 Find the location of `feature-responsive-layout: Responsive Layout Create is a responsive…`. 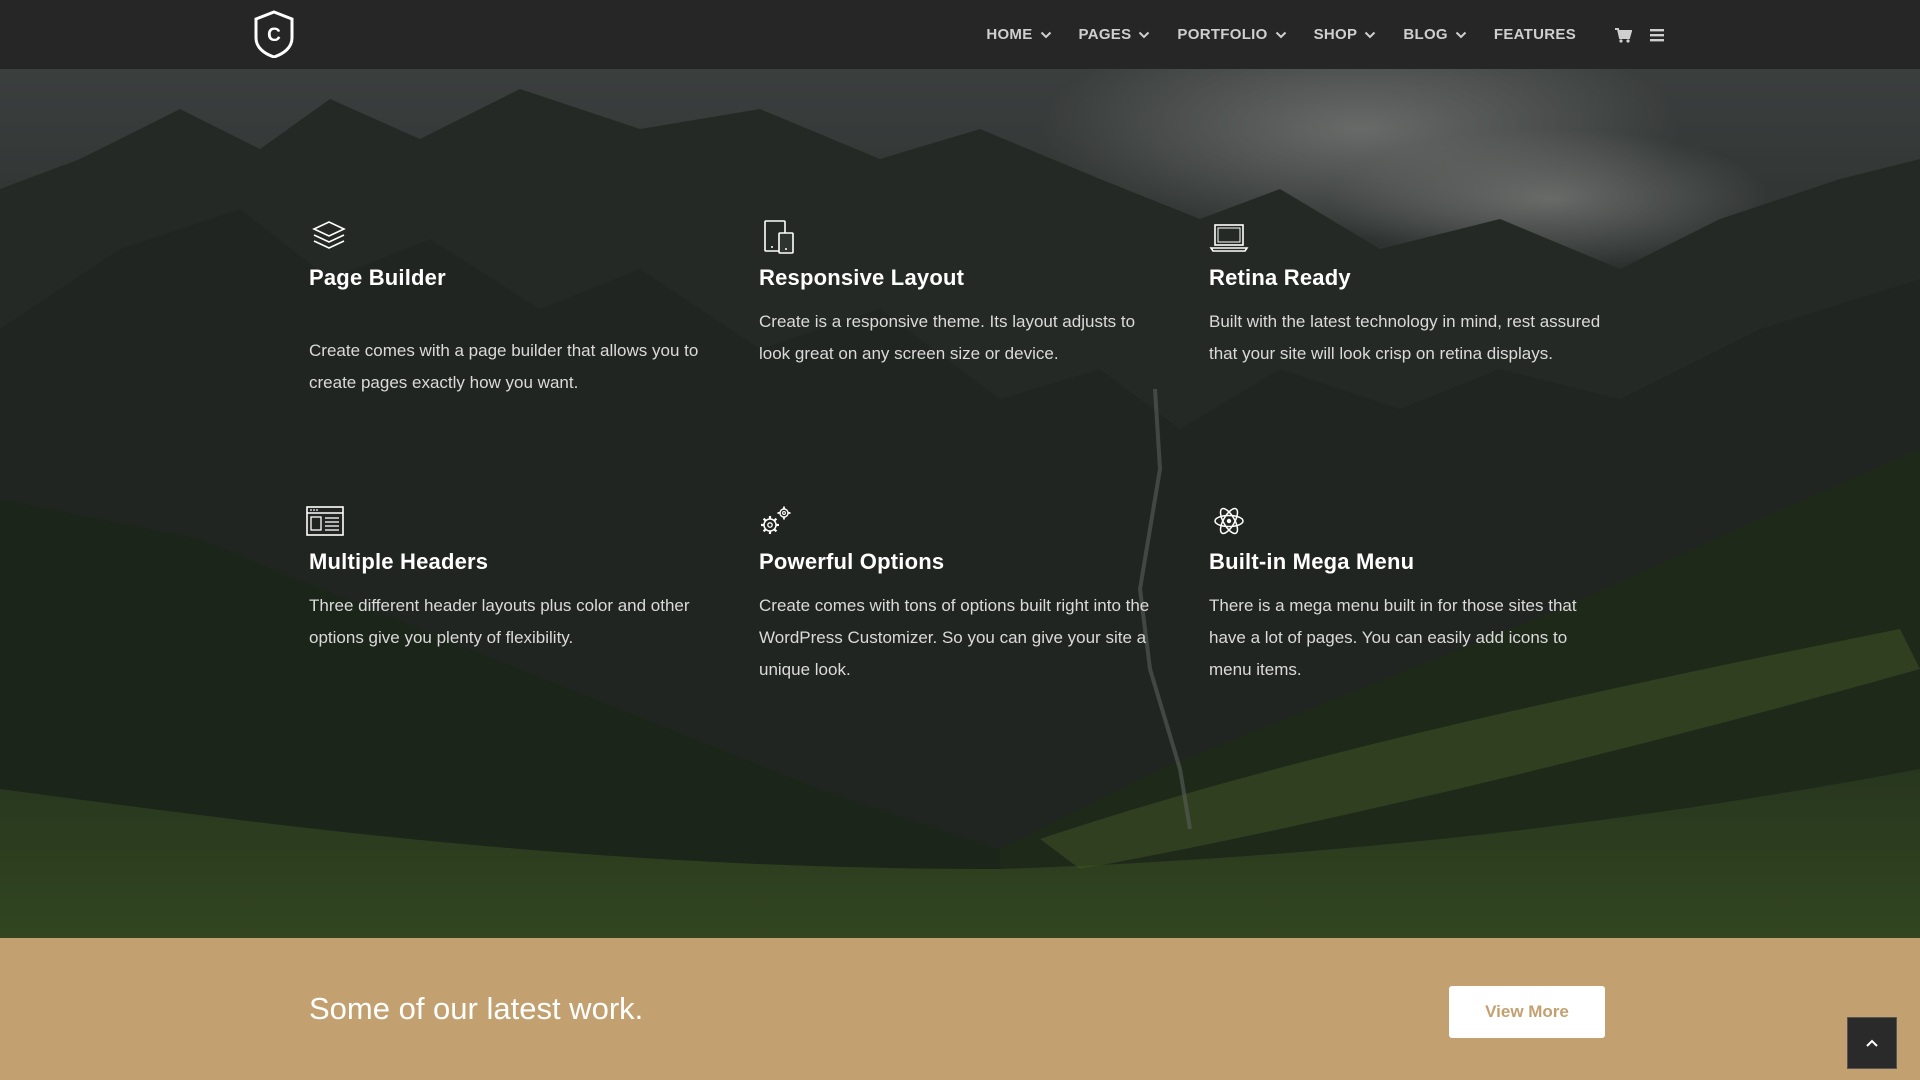

feature-responsive-layout: Responsive Layout Create is a responsive… is located at coordinates (959, 293).